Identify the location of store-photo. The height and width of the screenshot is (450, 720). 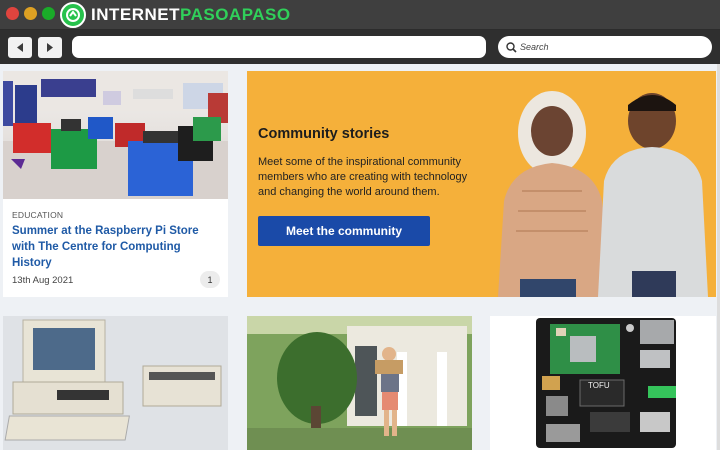
(115, 135).